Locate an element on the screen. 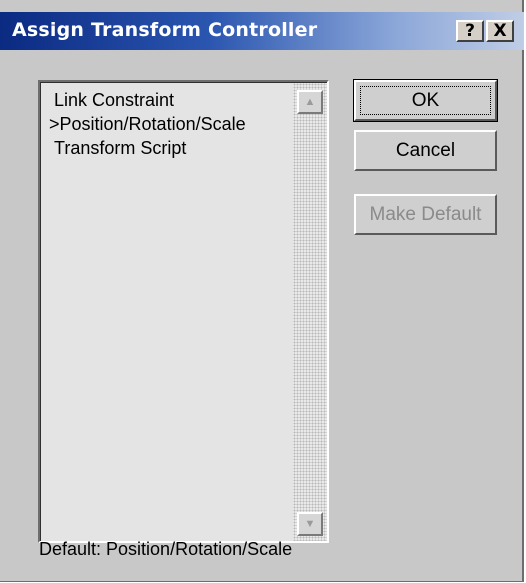  list-item-transform-script: Transform Script is located at coordinates (147, 149).